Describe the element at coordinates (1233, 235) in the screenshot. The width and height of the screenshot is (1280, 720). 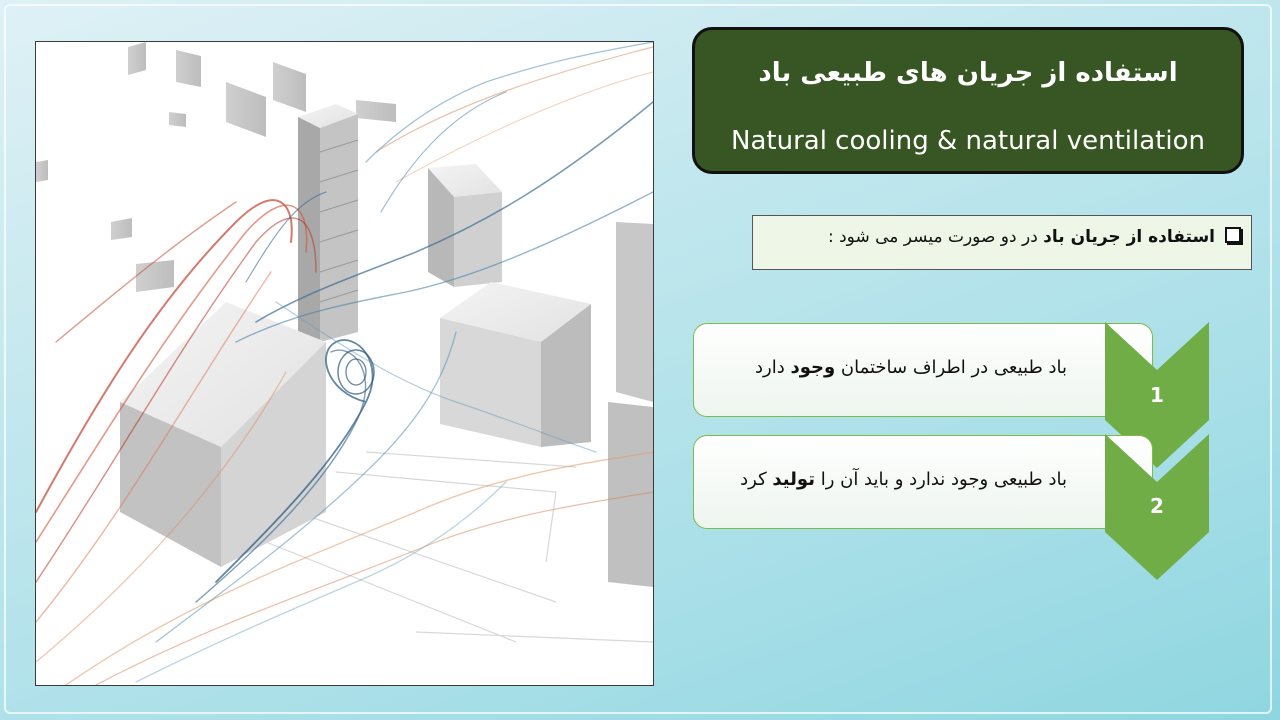
I see `checkbox-bullet-icon` at that location.